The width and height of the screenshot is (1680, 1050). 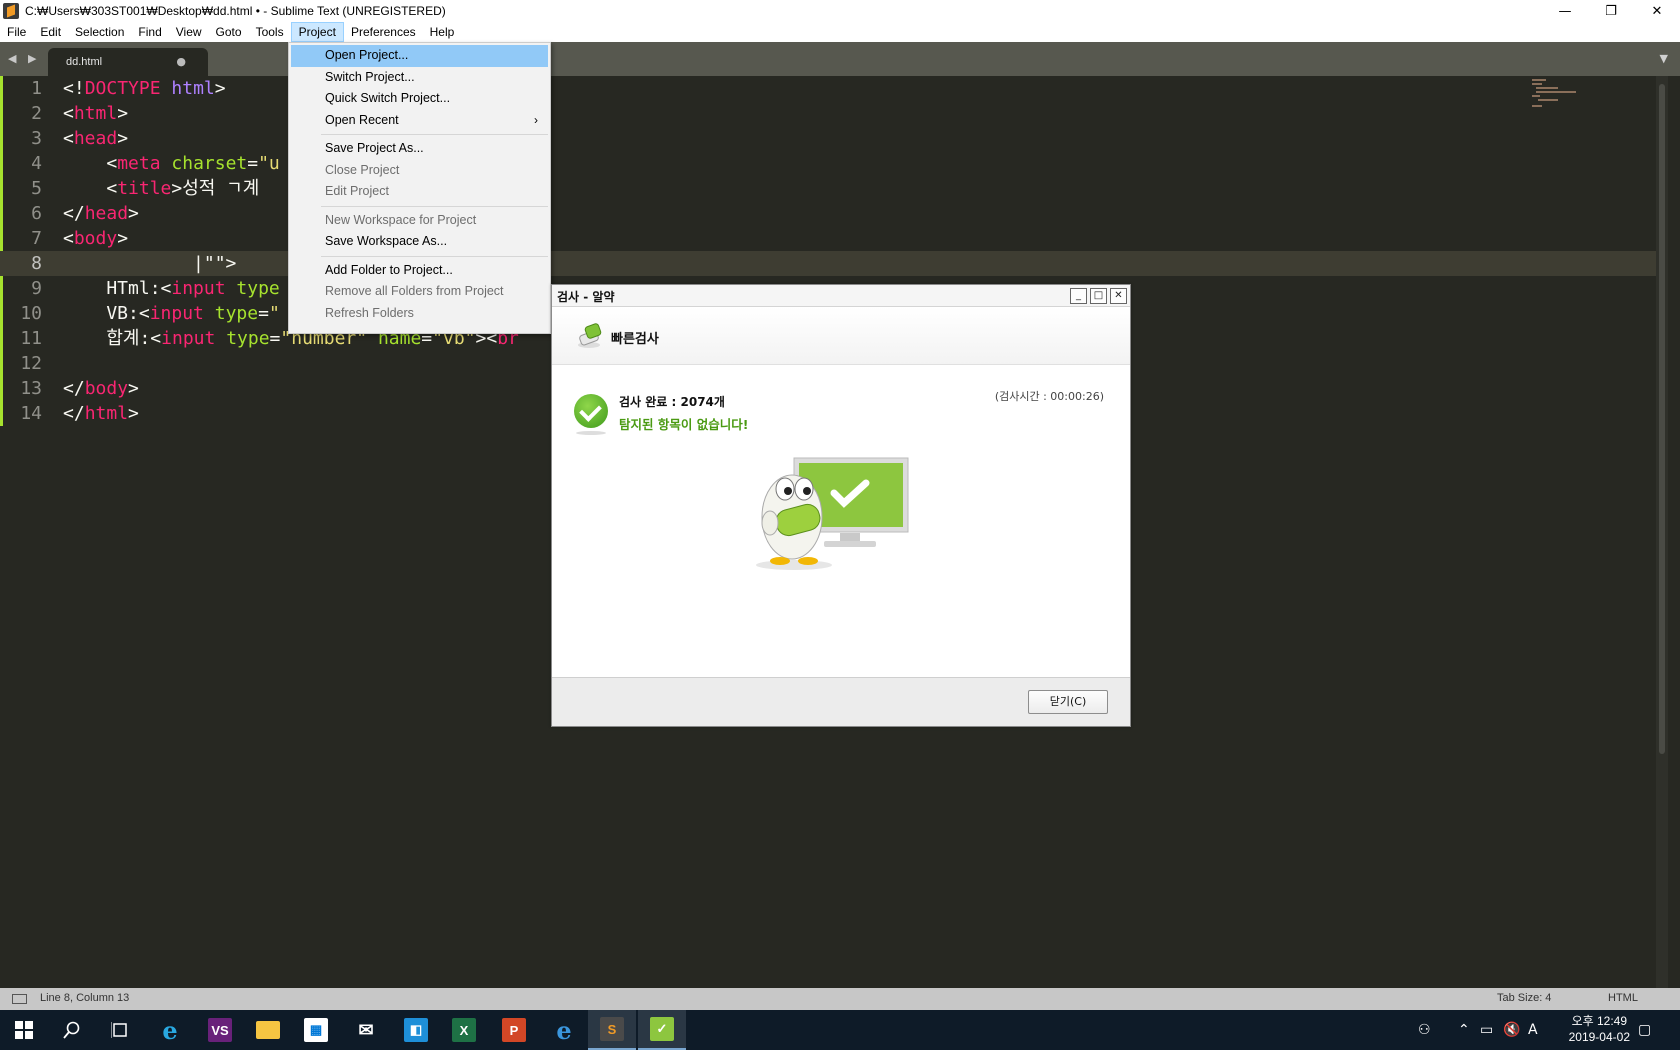 What do you see at coordinates (120, 1030) in the screenshot?
I see `task-view-icon` at bounding box center [120, 1030].